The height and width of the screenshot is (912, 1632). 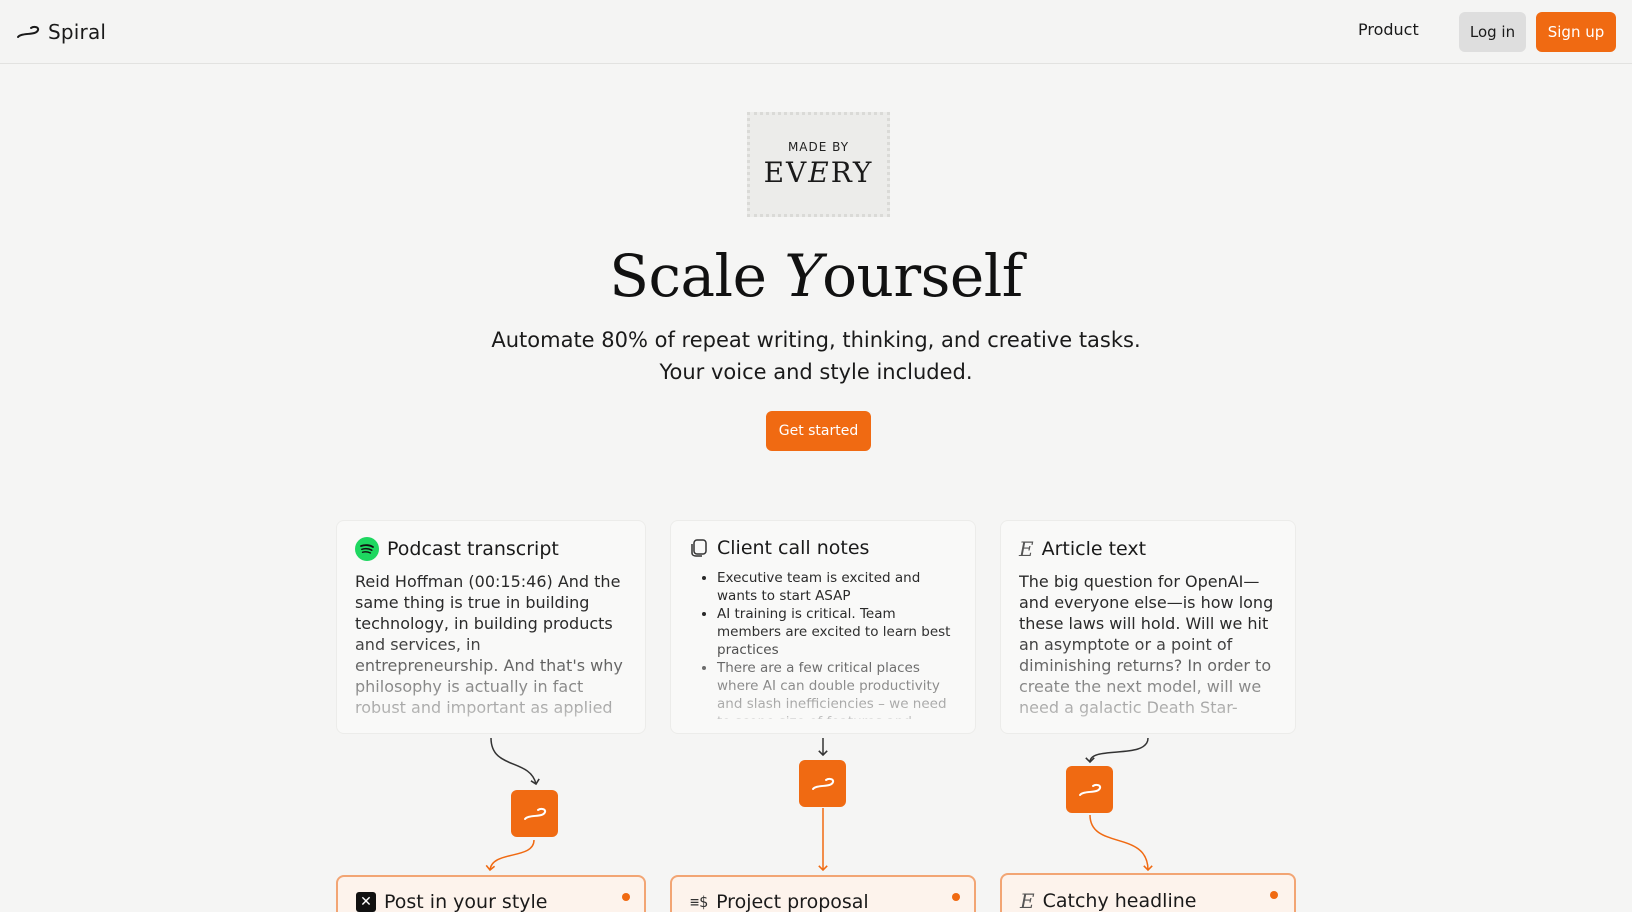 What do you see at coordinates (1388, 29) in the screenshot?
I see `nav-product-link: Product` at bounding box center [1388, 29].